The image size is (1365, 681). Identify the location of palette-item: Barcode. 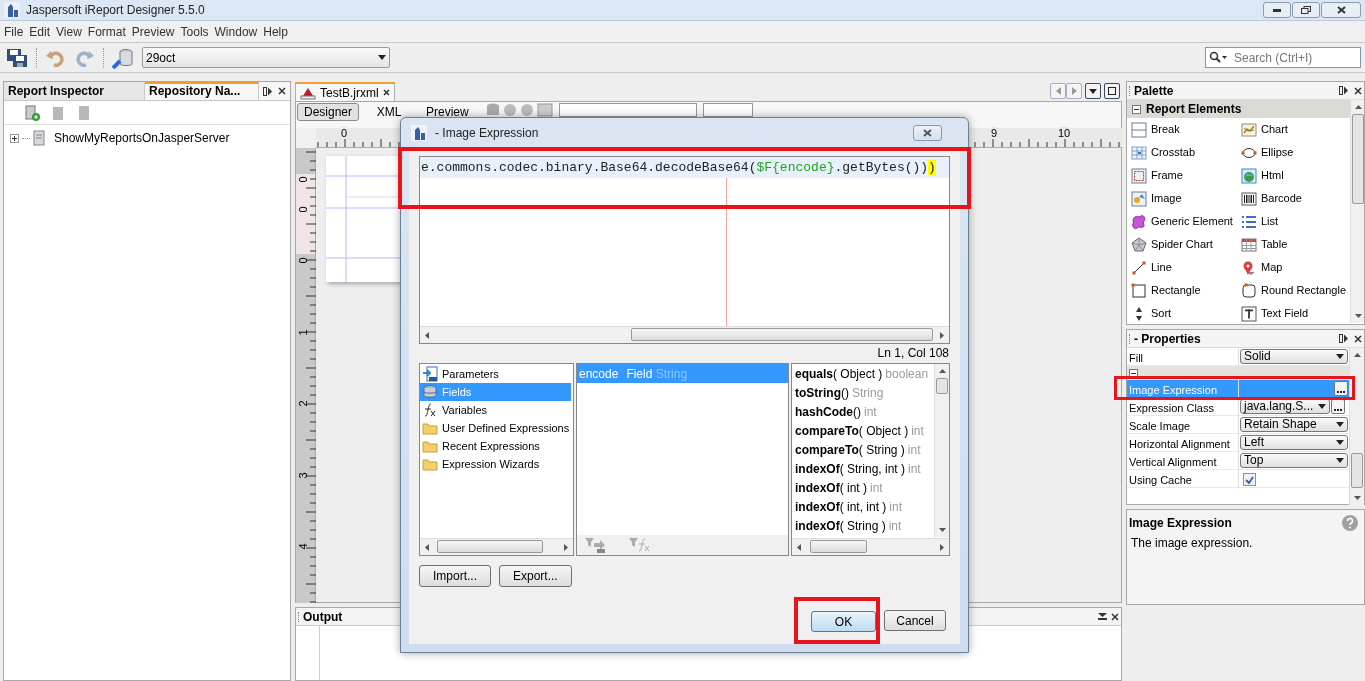
(1293, 198).